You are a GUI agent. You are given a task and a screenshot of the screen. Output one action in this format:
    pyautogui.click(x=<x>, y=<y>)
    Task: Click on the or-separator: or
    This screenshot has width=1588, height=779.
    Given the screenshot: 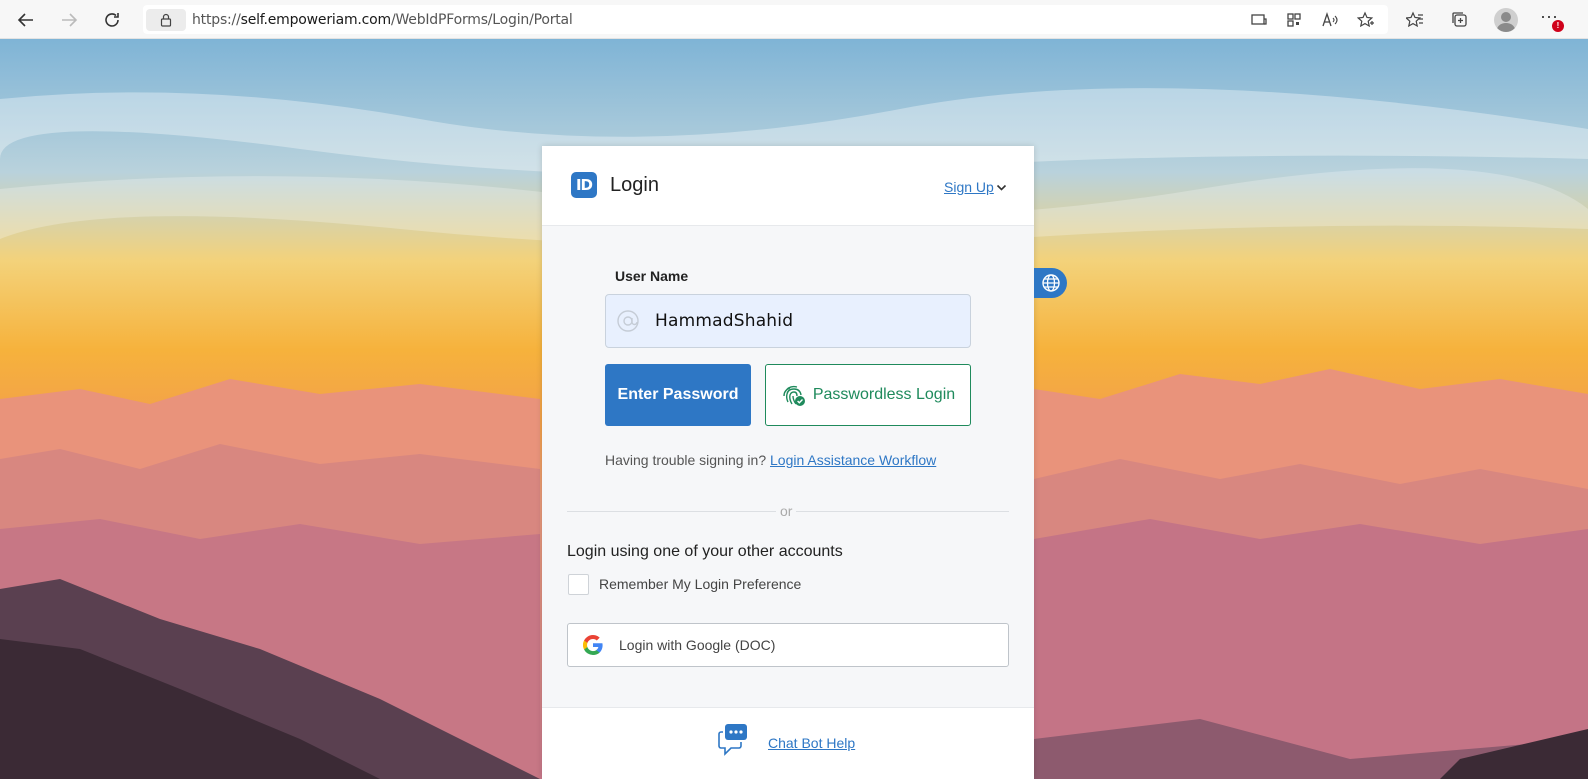 What is the action you would take?
    pyautogui.click(x=786, y=511)
    